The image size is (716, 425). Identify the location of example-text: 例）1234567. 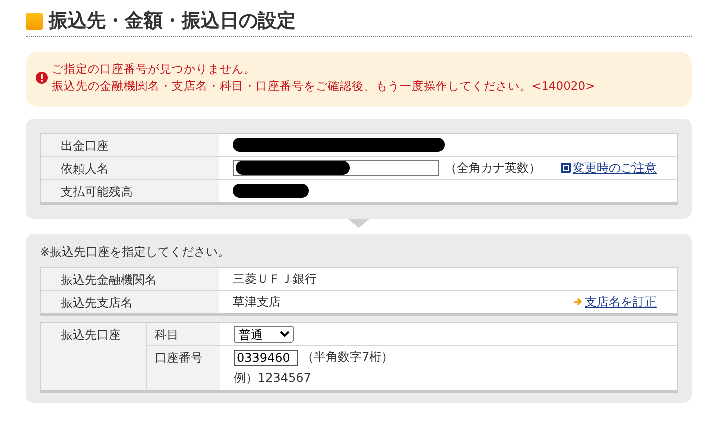
(273, 378).